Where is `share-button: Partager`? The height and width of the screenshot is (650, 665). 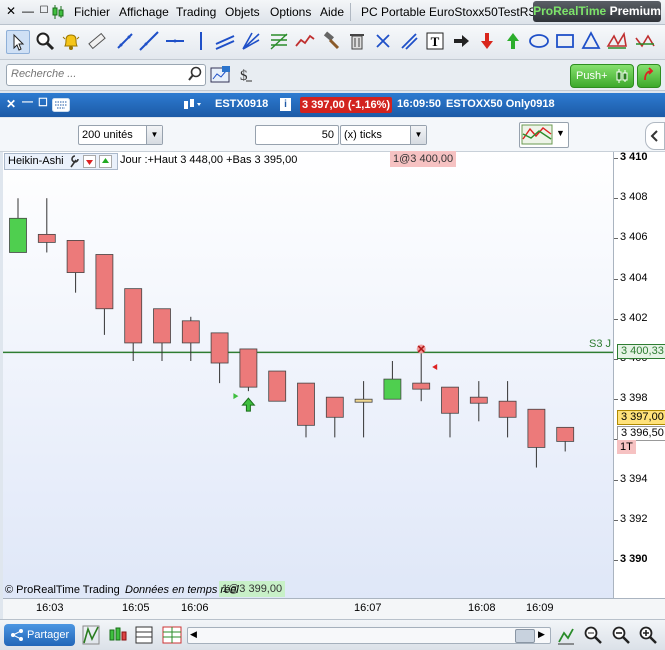 share-button: Partager is located at coordinates (39, 635).